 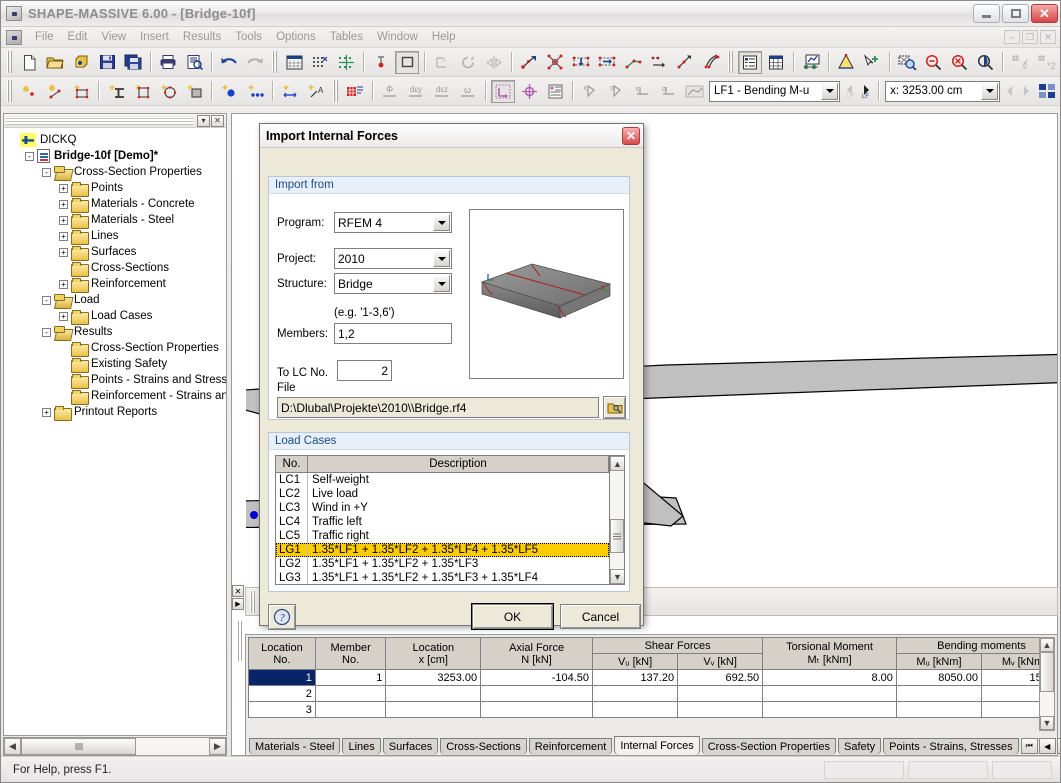 What do you see at coordinates (117, 284) in the screenshot?
I see `tree-item-reinforcement: + Reinforcement` at bounding box center [117, 284].